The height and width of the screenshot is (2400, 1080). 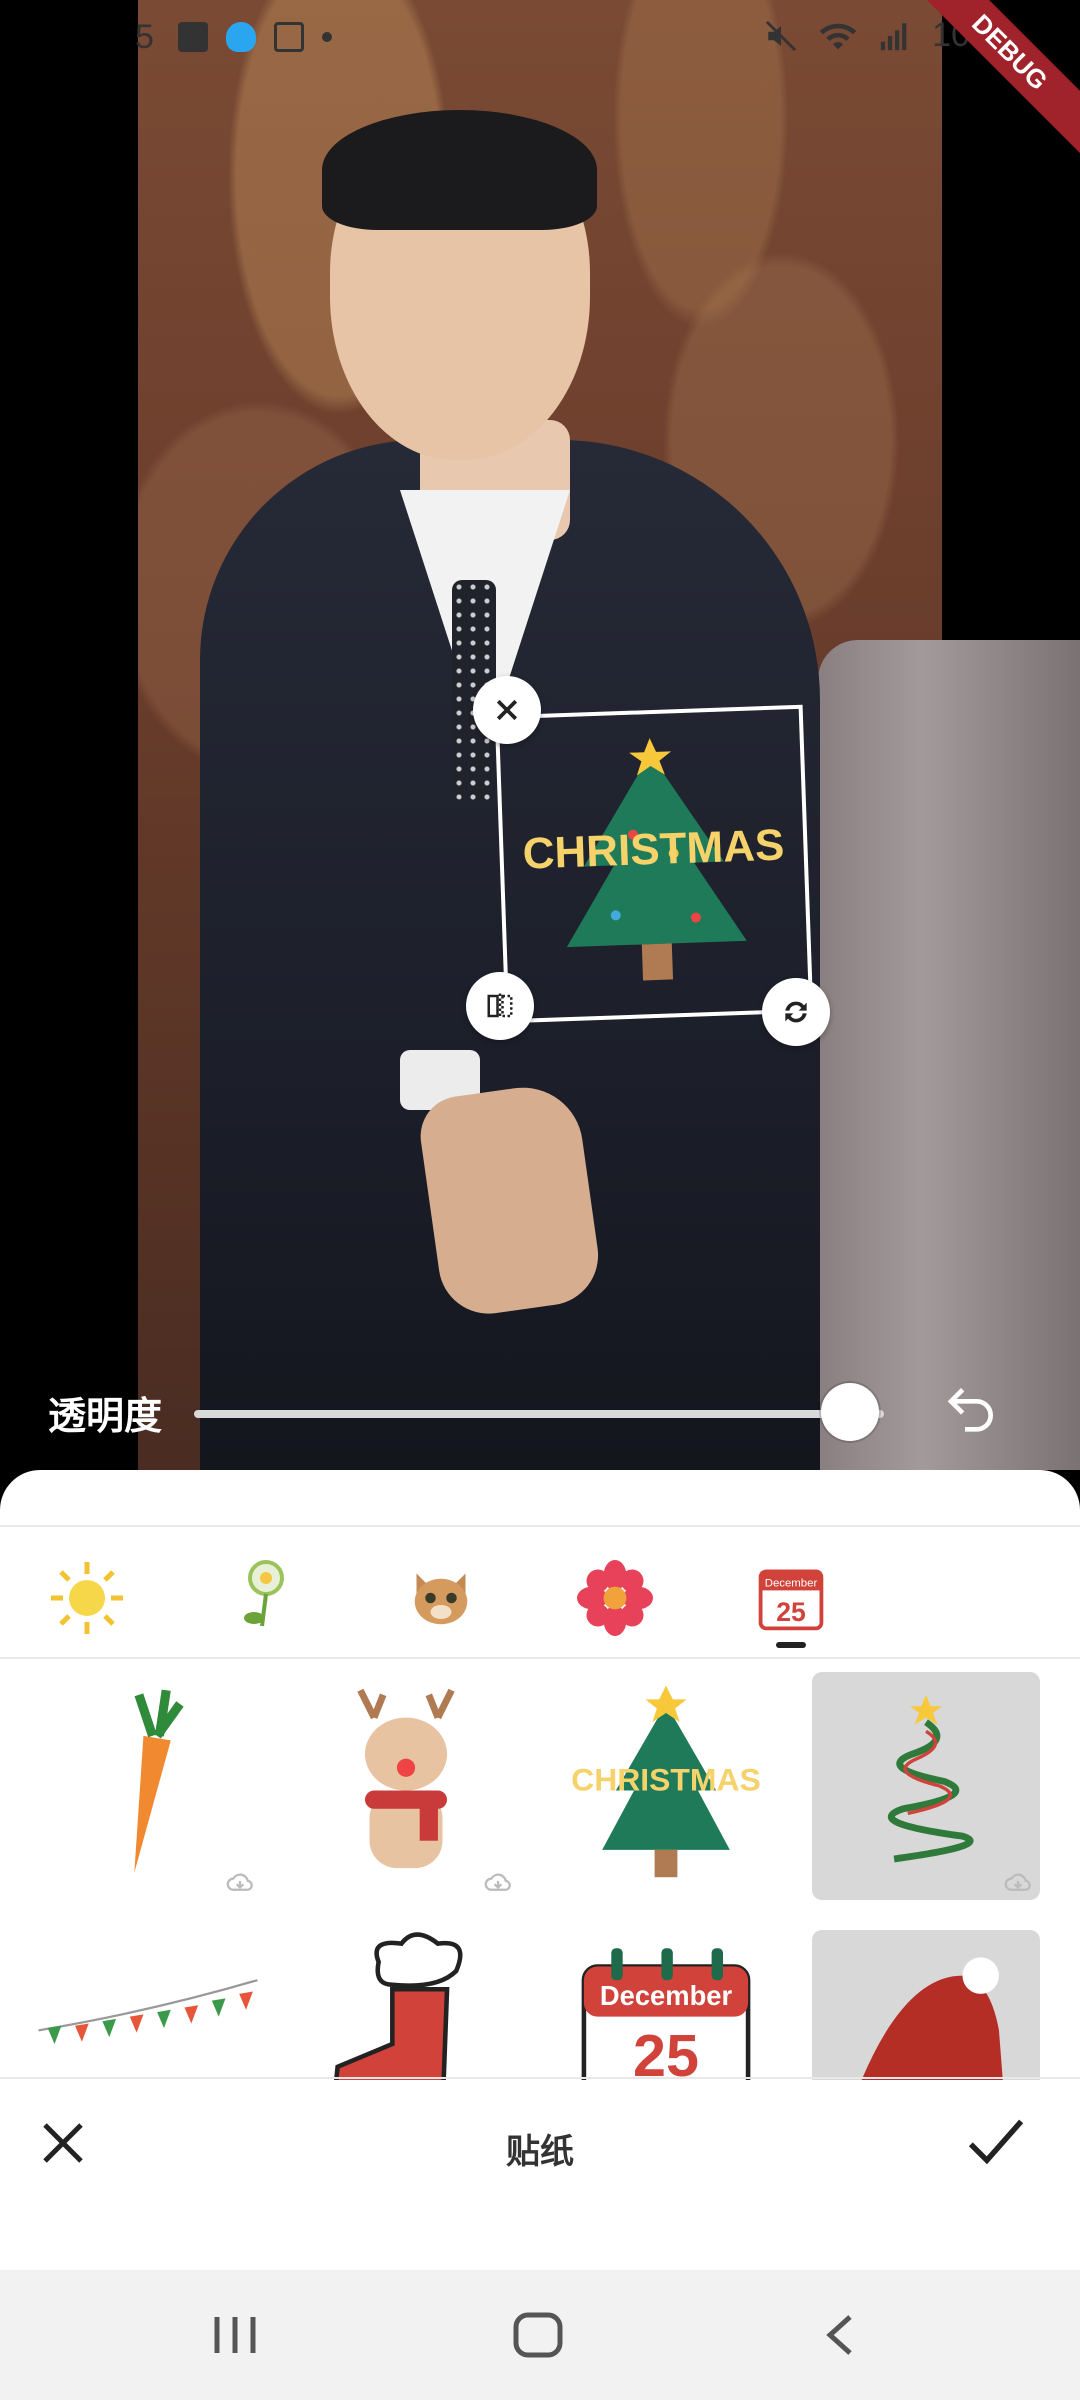 What do you see at coordinates (289, 37) in the screenshot?
I see `clipboard-notification-icon` at bounding box center [289, 37].